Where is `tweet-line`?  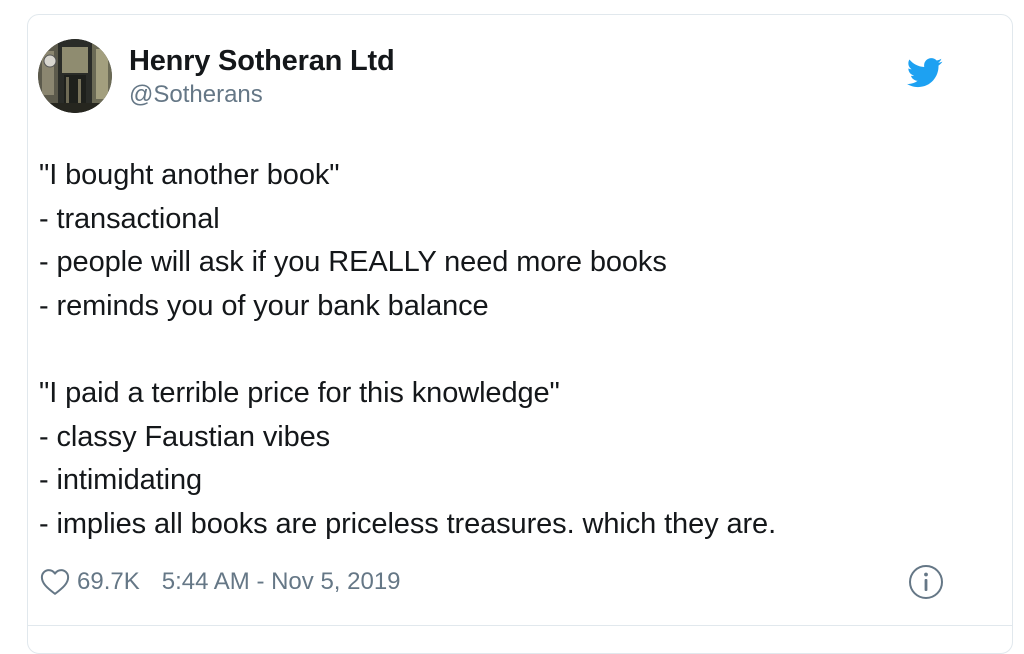
tweet-line is located at coordinates (504, 350).